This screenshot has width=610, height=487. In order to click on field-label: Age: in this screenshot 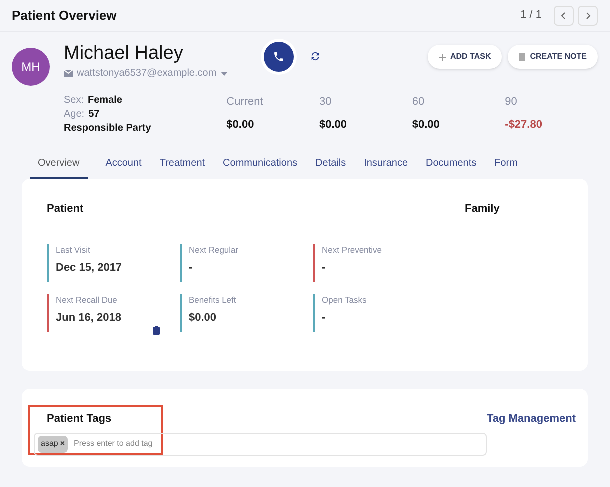, I will do `click(74, 115)`.